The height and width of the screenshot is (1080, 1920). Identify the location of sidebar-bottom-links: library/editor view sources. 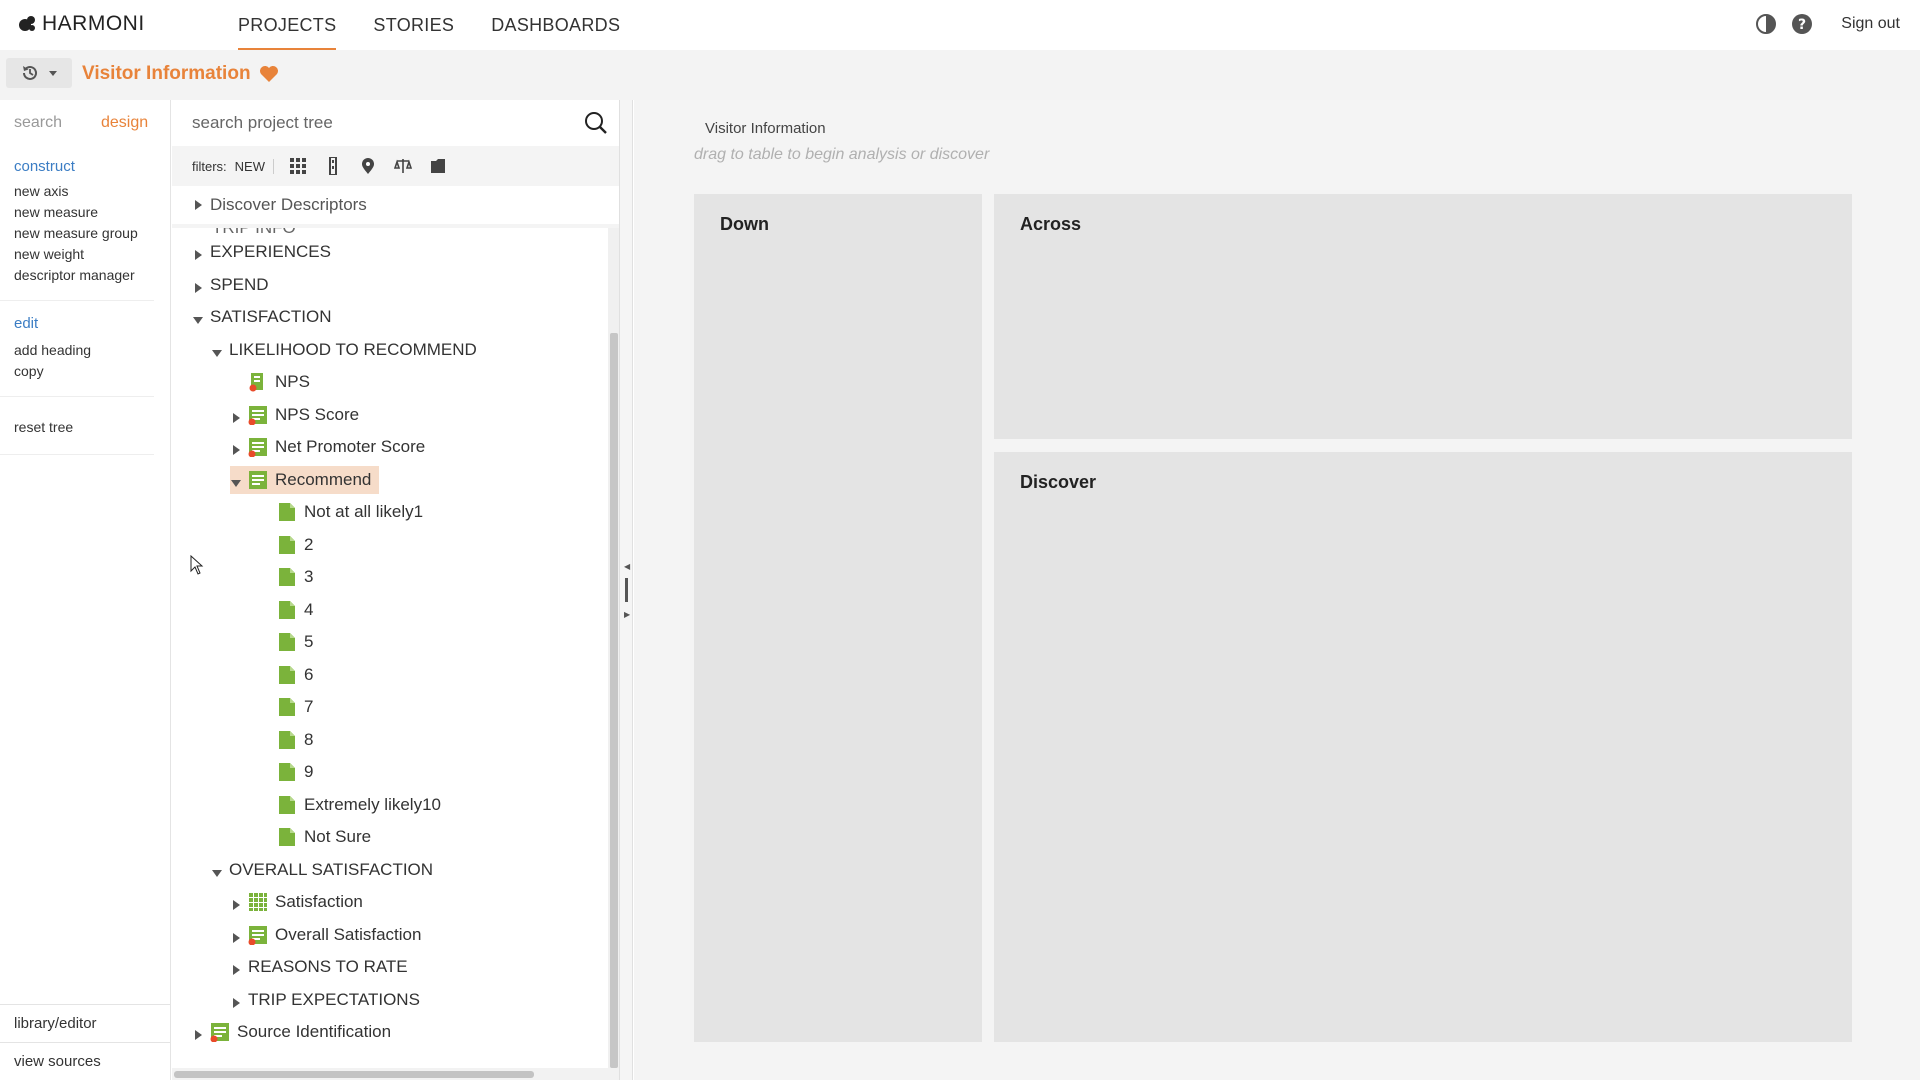
(85, 1042).